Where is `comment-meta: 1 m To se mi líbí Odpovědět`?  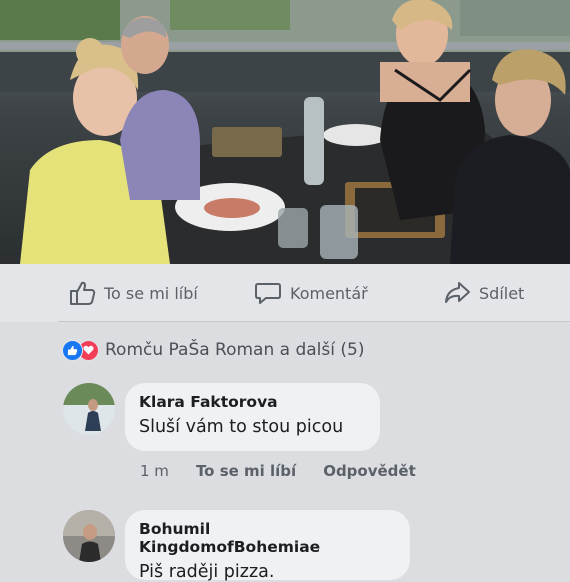 comment-meta: 1 m To se mi líbí Odpovědět is located at coordinates (291, 471).